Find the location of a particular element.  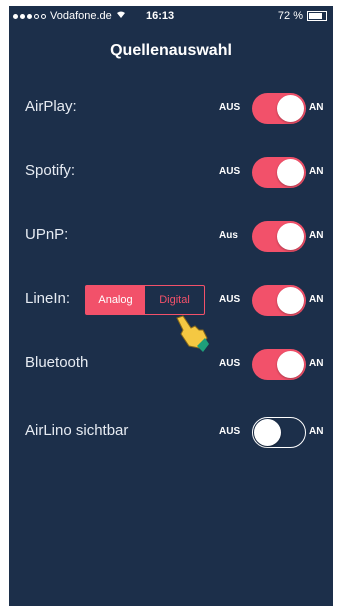

off-label: Aus is located at coordinates (228, 235).